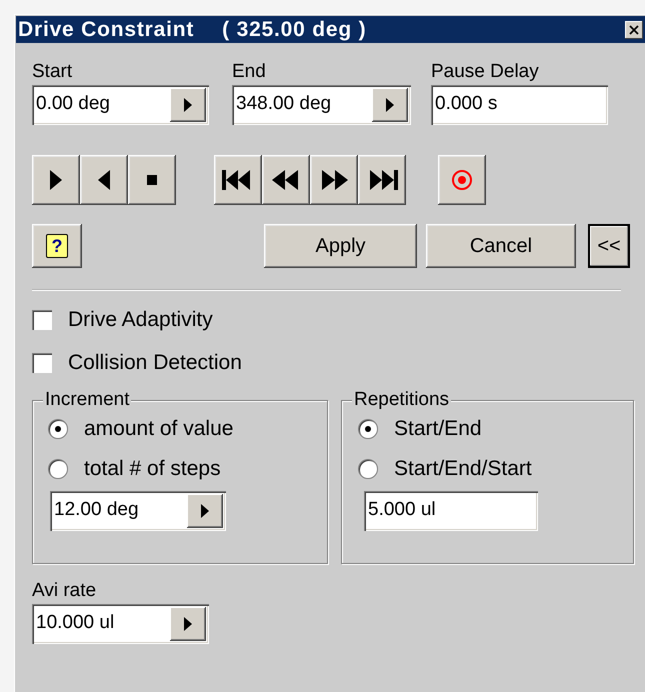 The height and width of the screenshot is (692, 645). Describe the element at coordinates (65, 591) in the screenshot. I see `field-label: Avi rate` at that location.